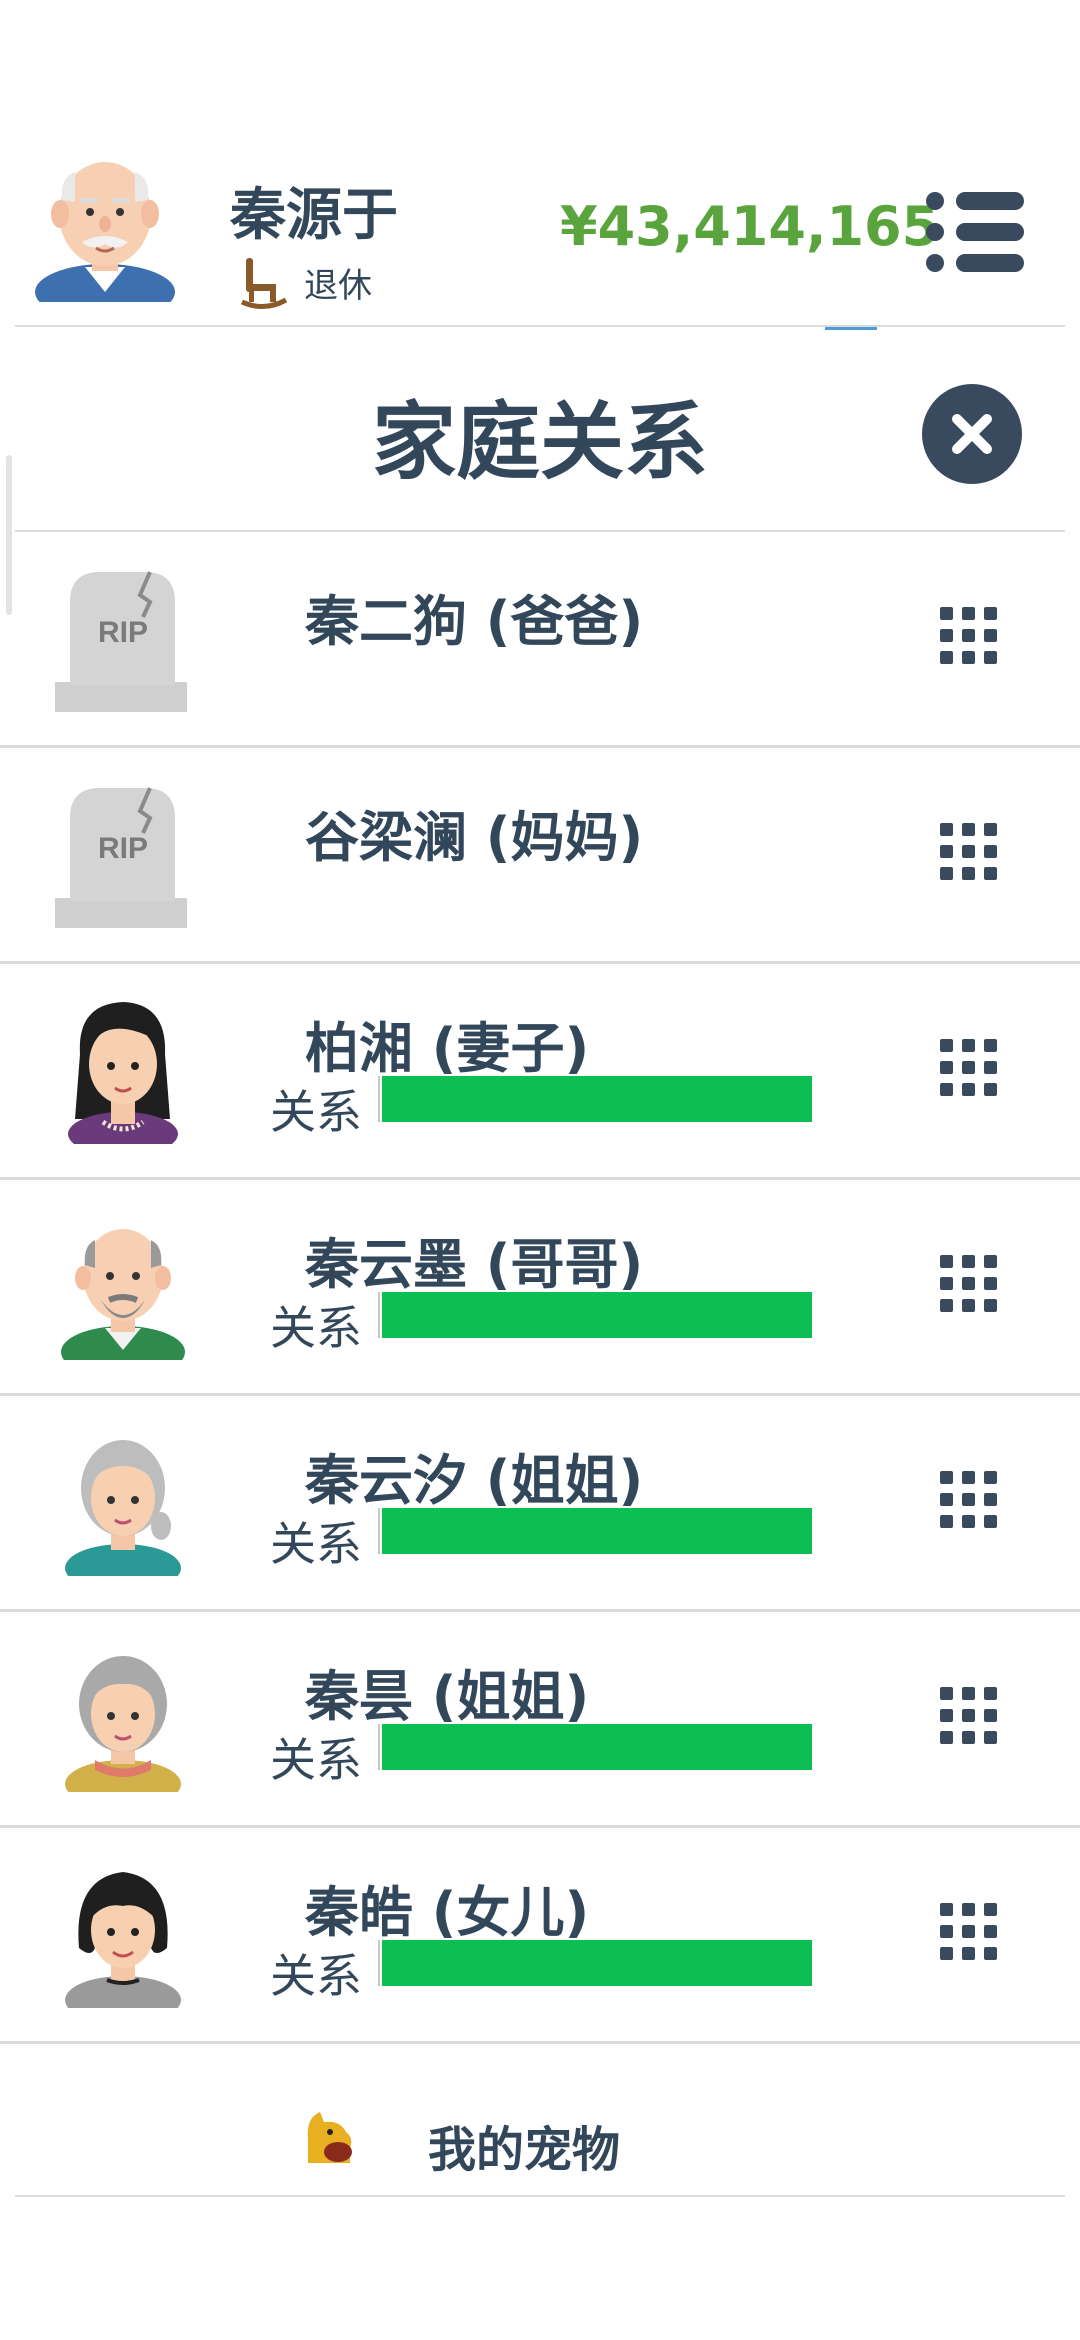  I want to click on close-icon, so click(972, 434).